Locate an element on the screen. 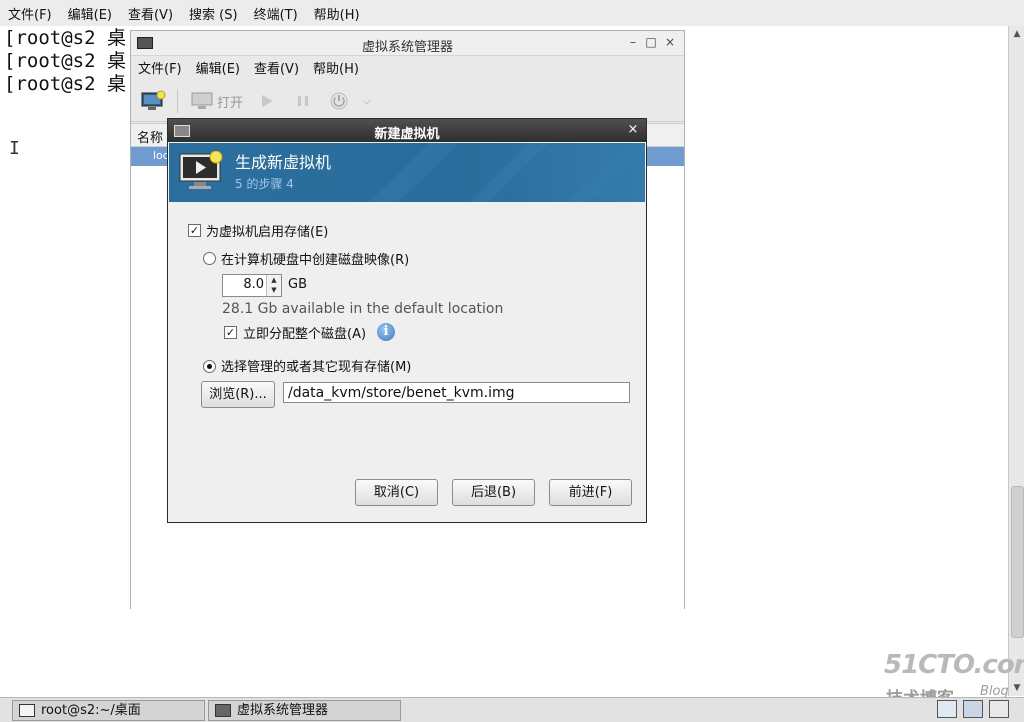 The height and width of the screenshot is (722, 1024). terminal-menu-terminal: 终端(T) is located at coordinates (276, 13).